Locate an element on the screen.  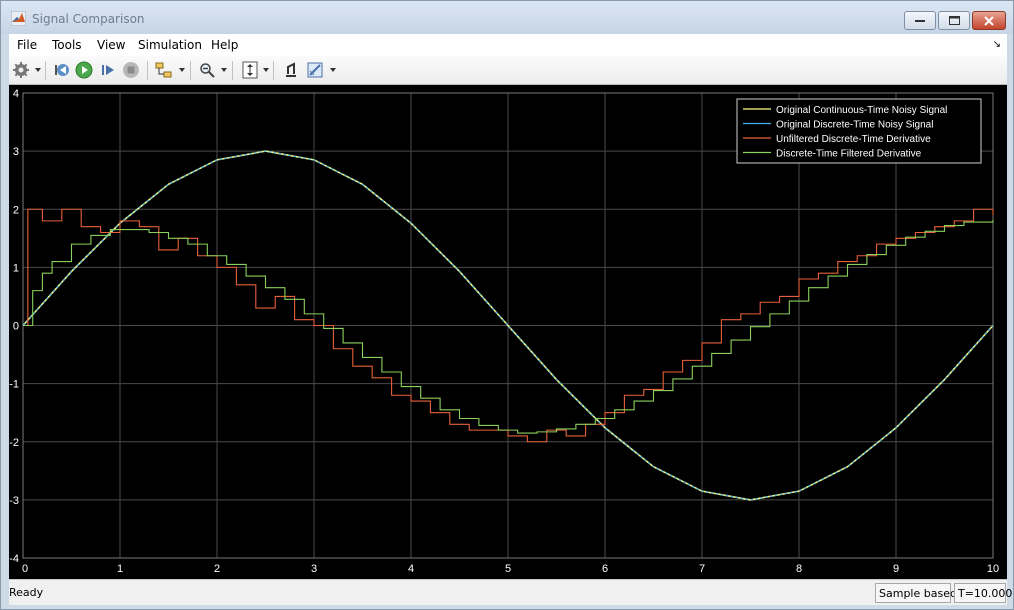
menu-view: View is located at coordinates (111, 45).